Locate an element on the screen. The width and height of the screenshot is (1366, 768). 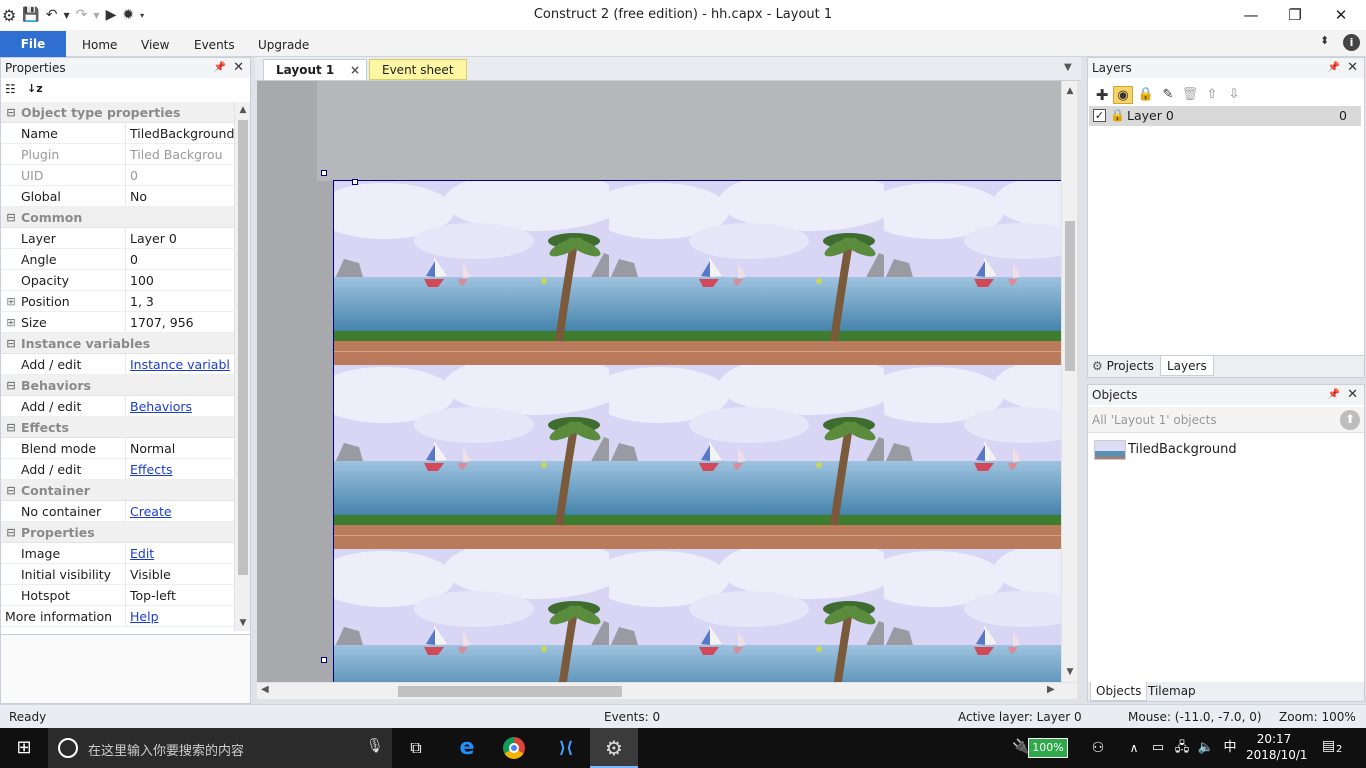
sort-alpha-icon: ↓z is located at coordinates (35, 88).